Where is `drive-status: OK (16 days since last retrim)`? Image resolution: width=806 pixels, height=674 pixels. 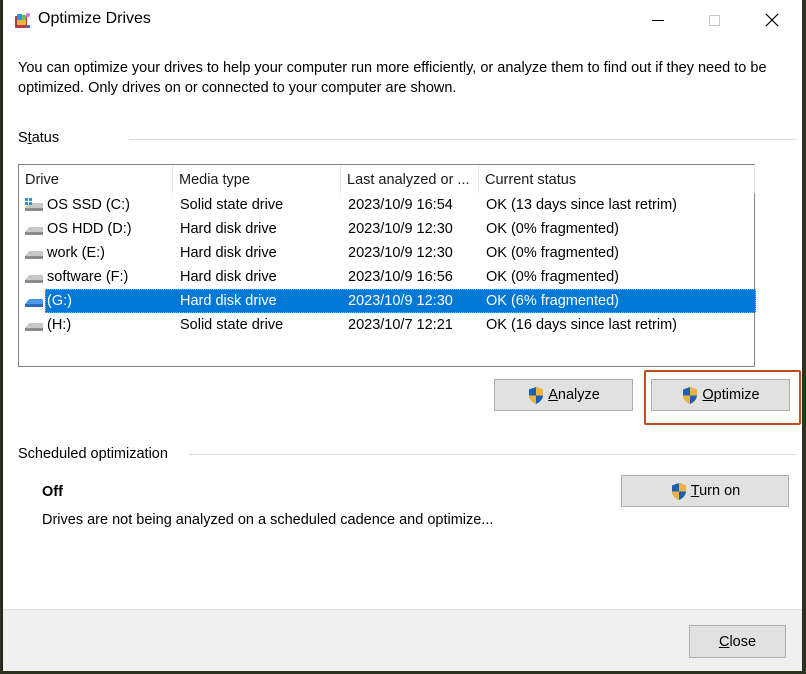
drive-status: OK (16 days since last retrim) is located at coordinates (581, 325).